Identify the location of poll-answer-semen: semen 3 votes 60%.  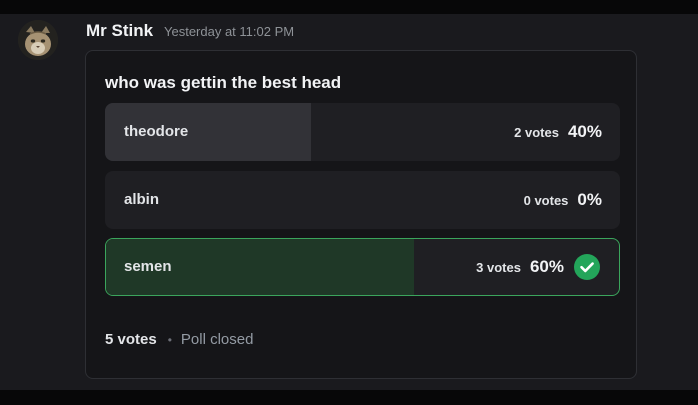
(362, 267).